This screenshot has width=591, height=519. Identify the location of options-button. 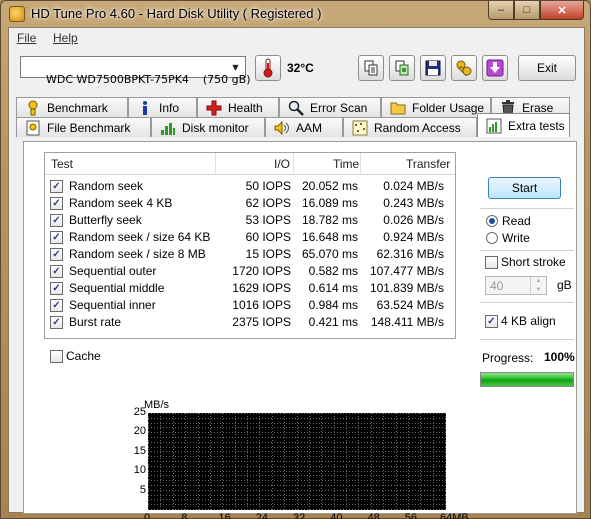
(464, 68).